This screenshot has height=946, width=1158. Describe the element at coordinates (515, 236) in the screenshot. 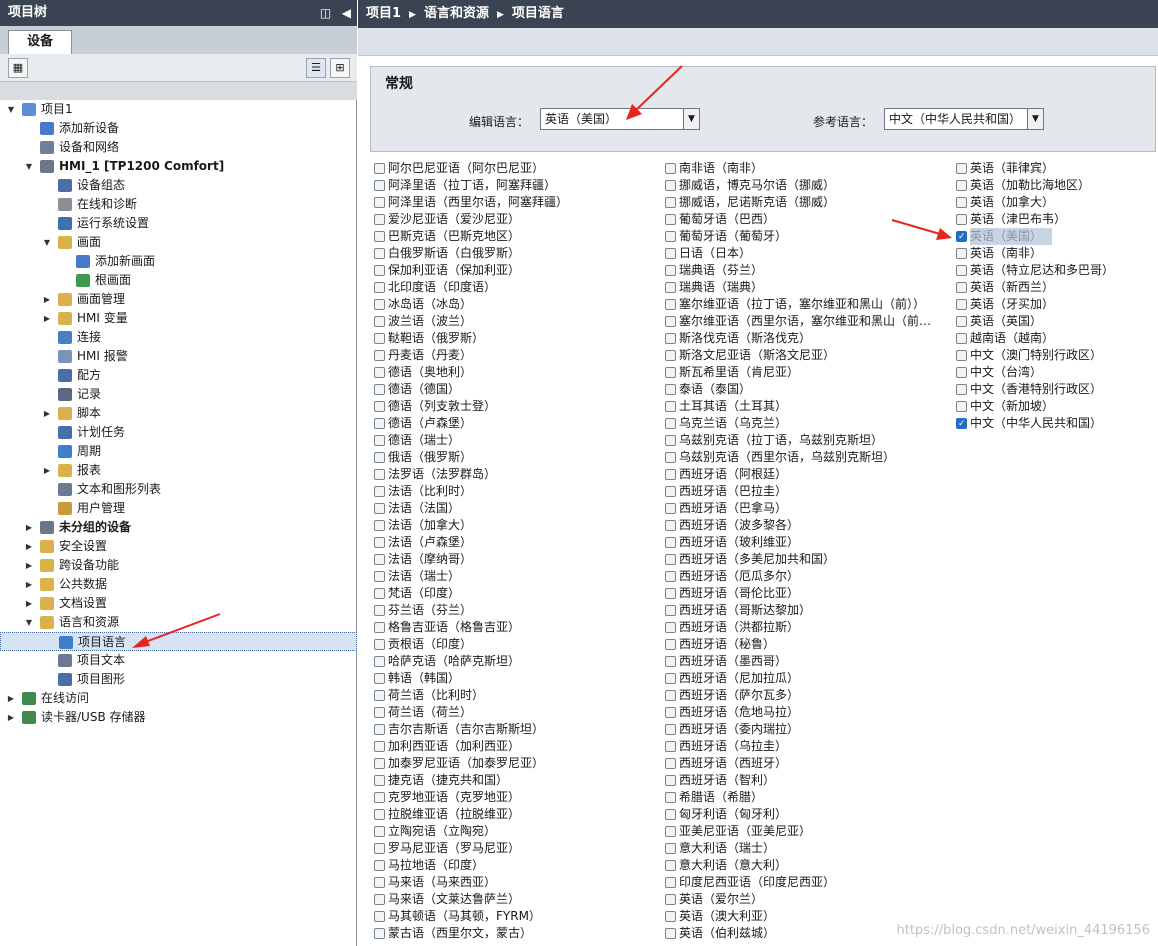

I see `language-option: 巴斯克语（巴斯克地区）` at that location.